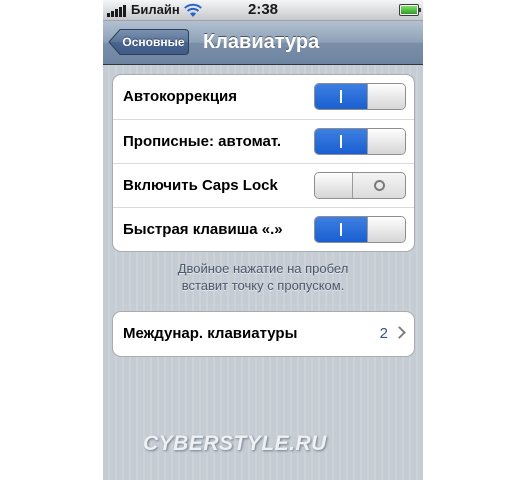 The height and width of the screenshot is (480, 525). I want to click on international-keyboards-count: 2, so click(383, 333).